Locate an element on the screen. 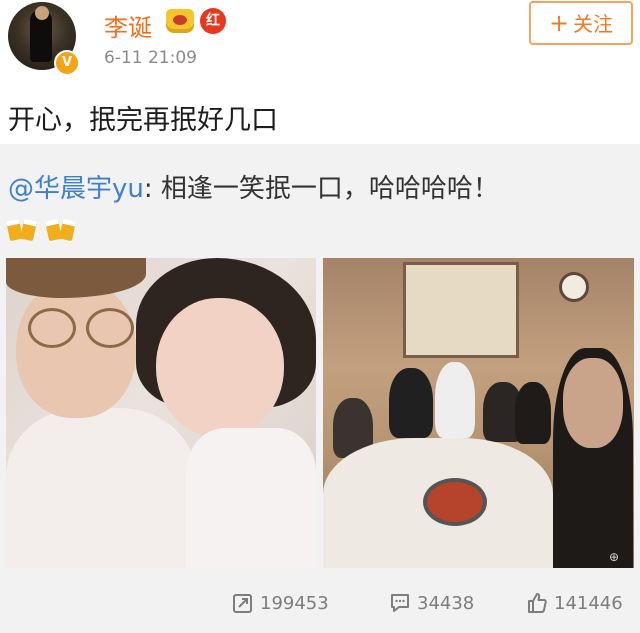 The image size is (640, 633). repost-icon is located at coordinates (242, 603).